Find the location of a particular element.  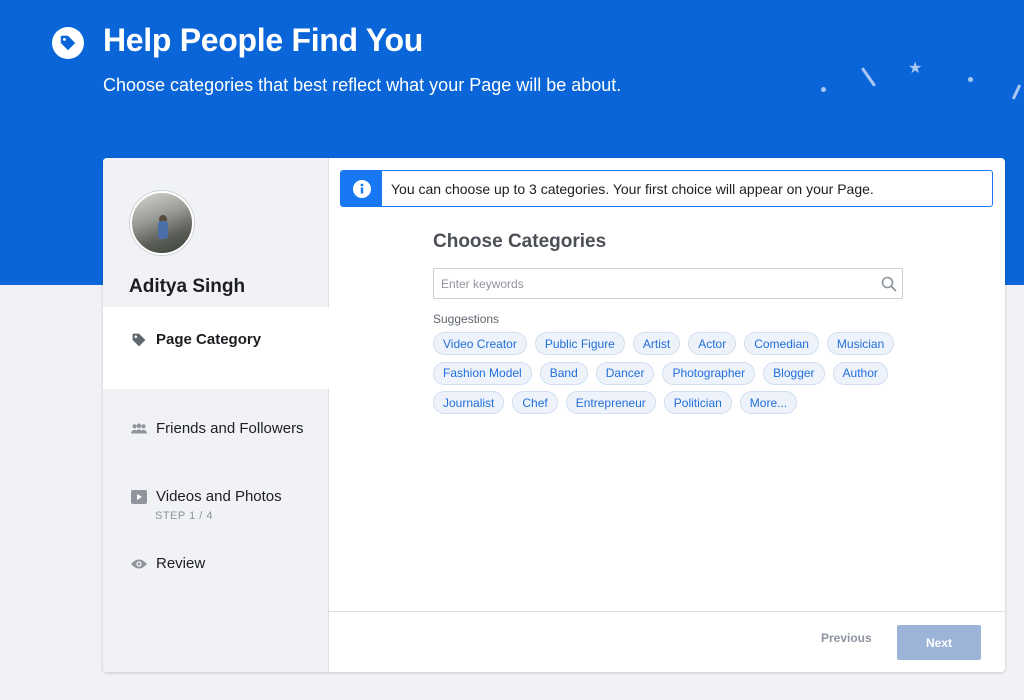

card-footer: Previous Next is located at coordinates (667, 641).